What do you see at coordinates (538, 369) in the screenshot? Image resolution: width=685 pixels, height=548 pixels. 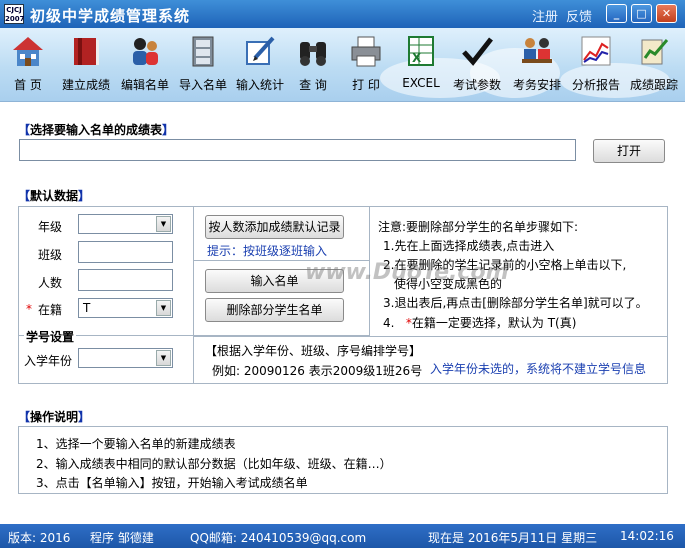 I see `id-rule-warning: 入学年份未选的，系统将不建立学号信息` at bounding box center [538, 369].